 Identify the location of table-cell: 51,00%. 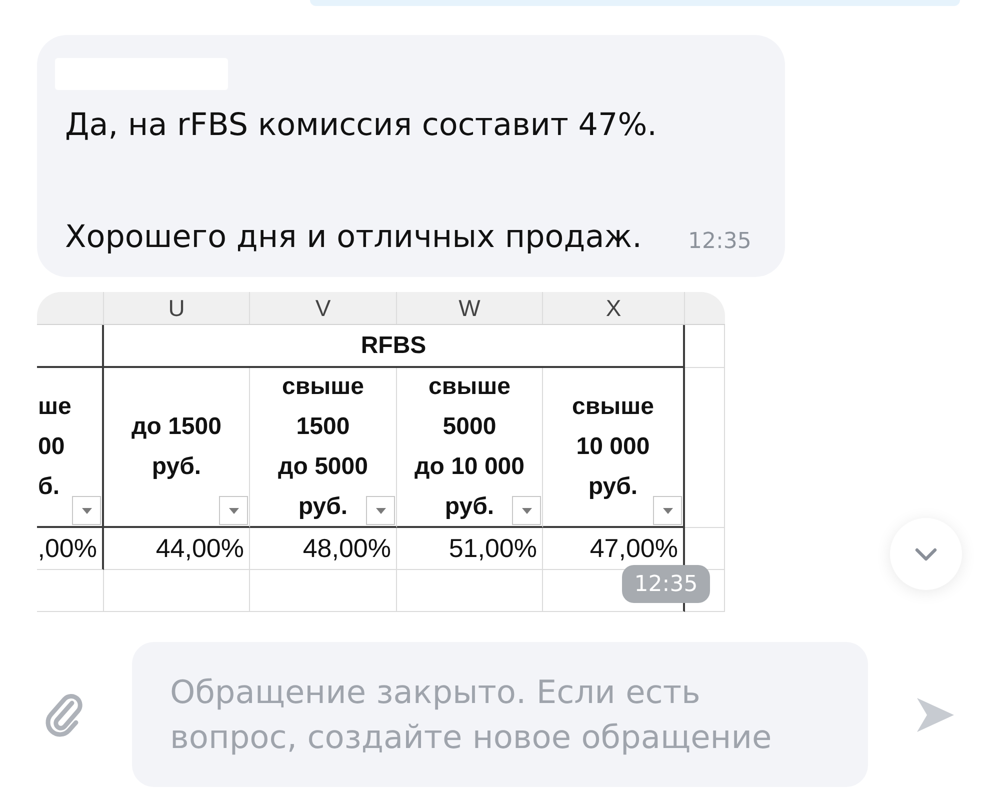
(470, 549).